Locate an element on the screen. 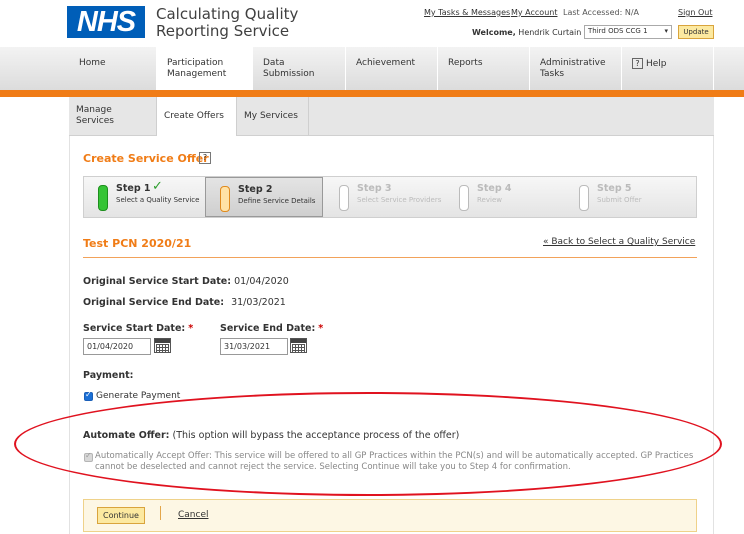 This screenshot has width=744, height=534. nav-administrative-tasks: Administrative Tasks is located at coordinates (576, 68).